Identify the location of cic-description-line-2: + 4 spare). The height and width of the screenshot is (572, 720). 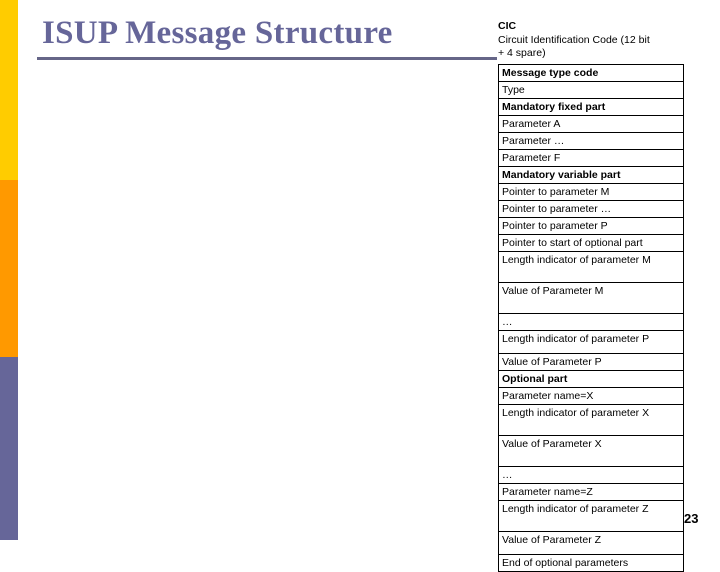
(522, 53).